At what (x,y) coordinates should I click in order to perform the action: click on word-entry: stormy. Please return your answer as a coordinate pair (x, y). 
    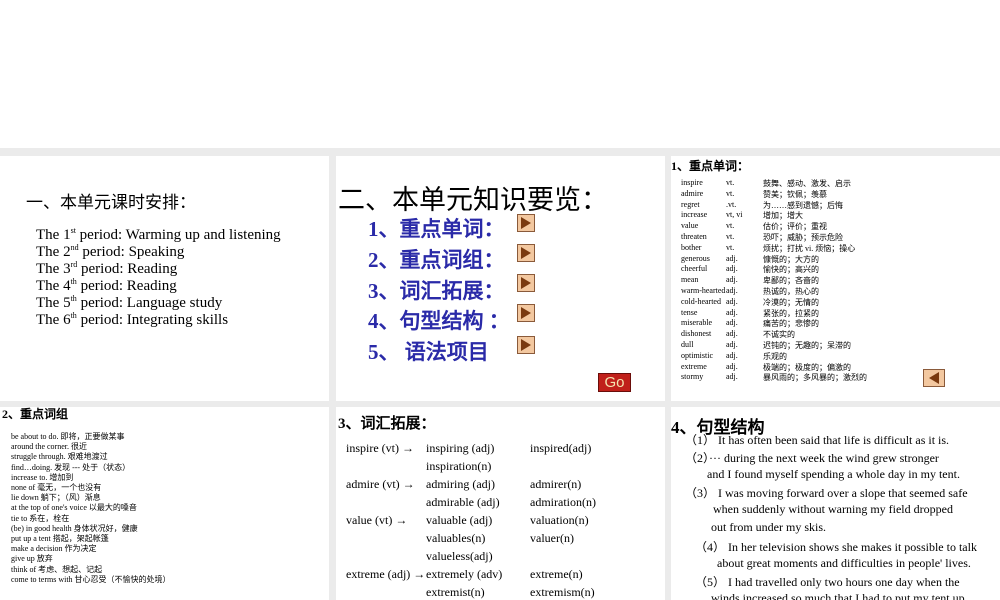
    Looking at the image, I should click on (692, 377).